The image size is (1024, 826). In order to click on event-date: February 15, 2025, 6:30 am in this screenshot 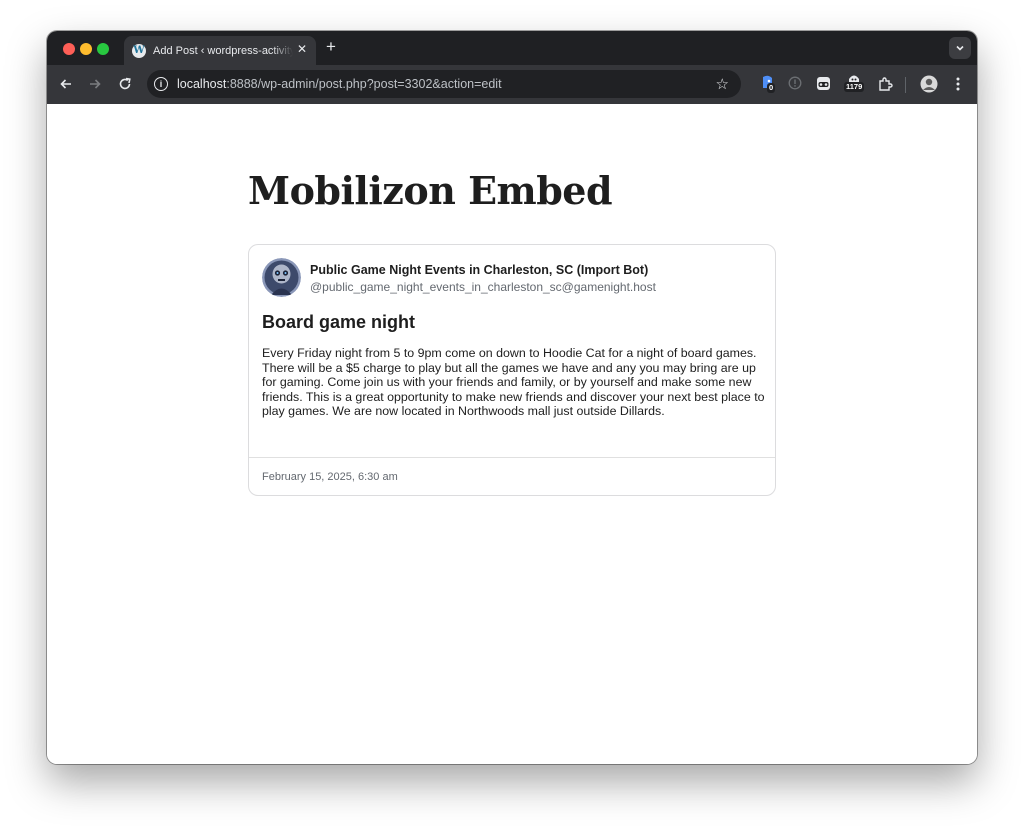, I will do `click(330, 477)`.